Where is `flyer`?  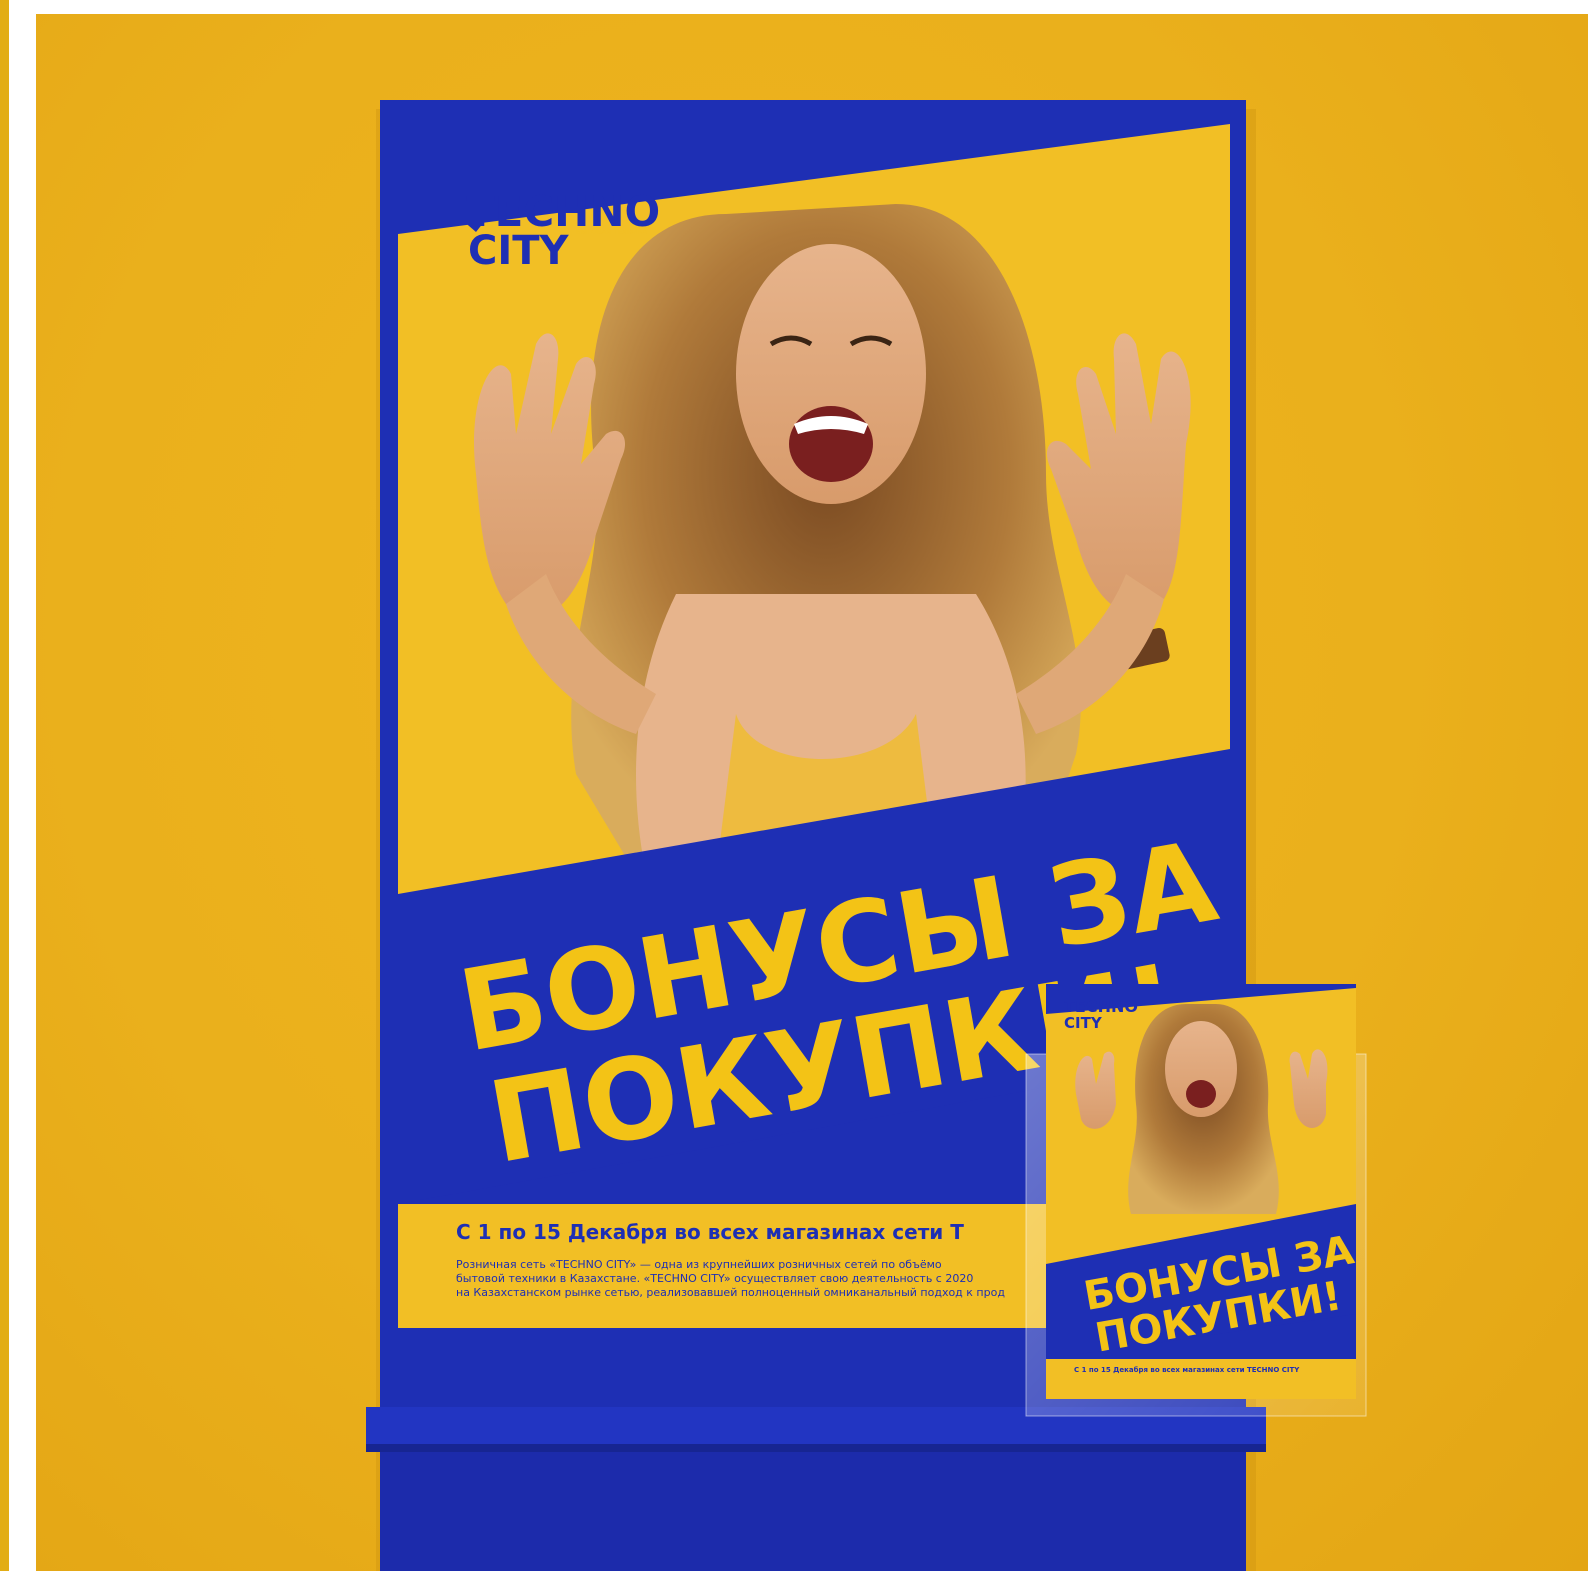 flyer is located at coordinates (1201, 1191).